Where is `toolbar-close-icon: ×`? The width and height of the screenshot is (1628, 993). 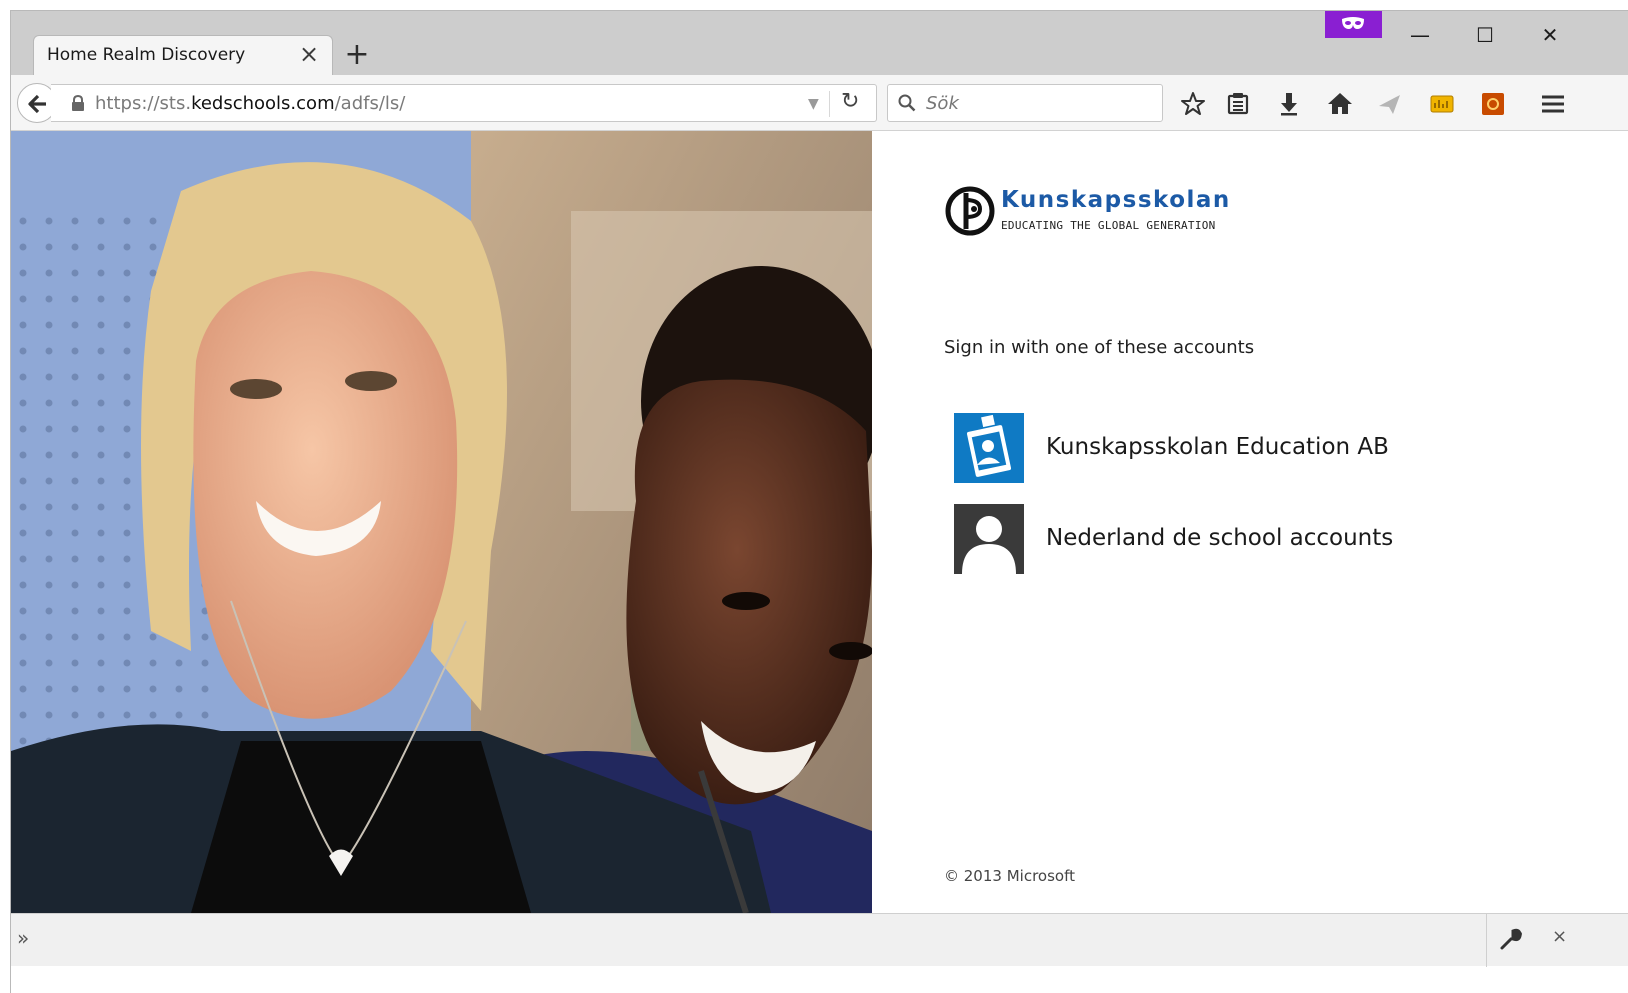 toolbar-close-icon: × is located at coordinates (1559, 936).